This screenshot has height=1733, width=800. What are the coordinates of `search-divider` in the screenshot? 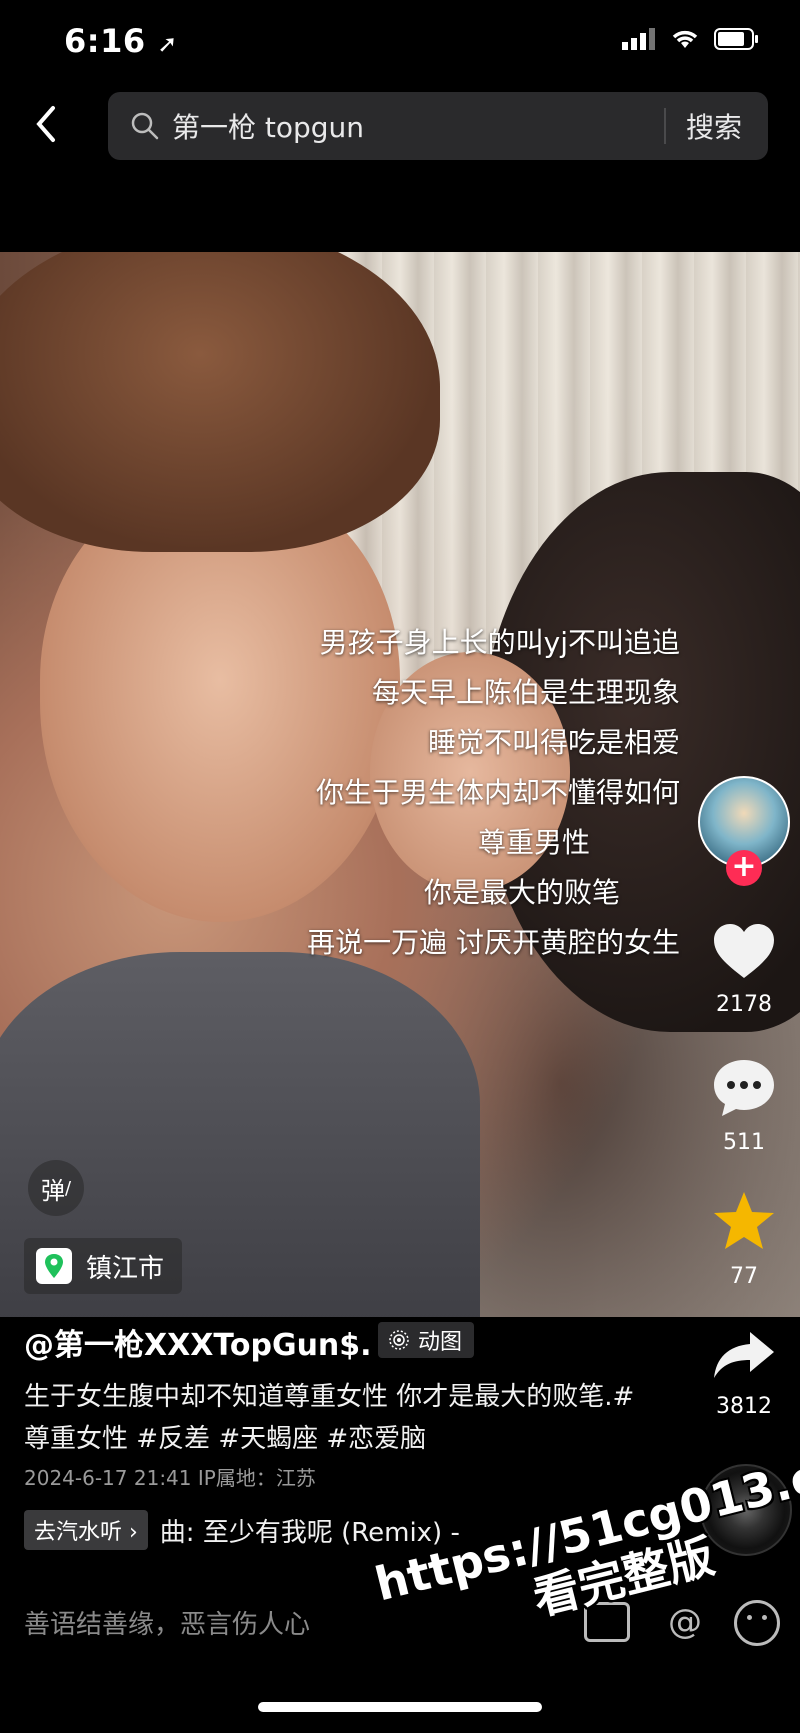 It's located at (665, 126).